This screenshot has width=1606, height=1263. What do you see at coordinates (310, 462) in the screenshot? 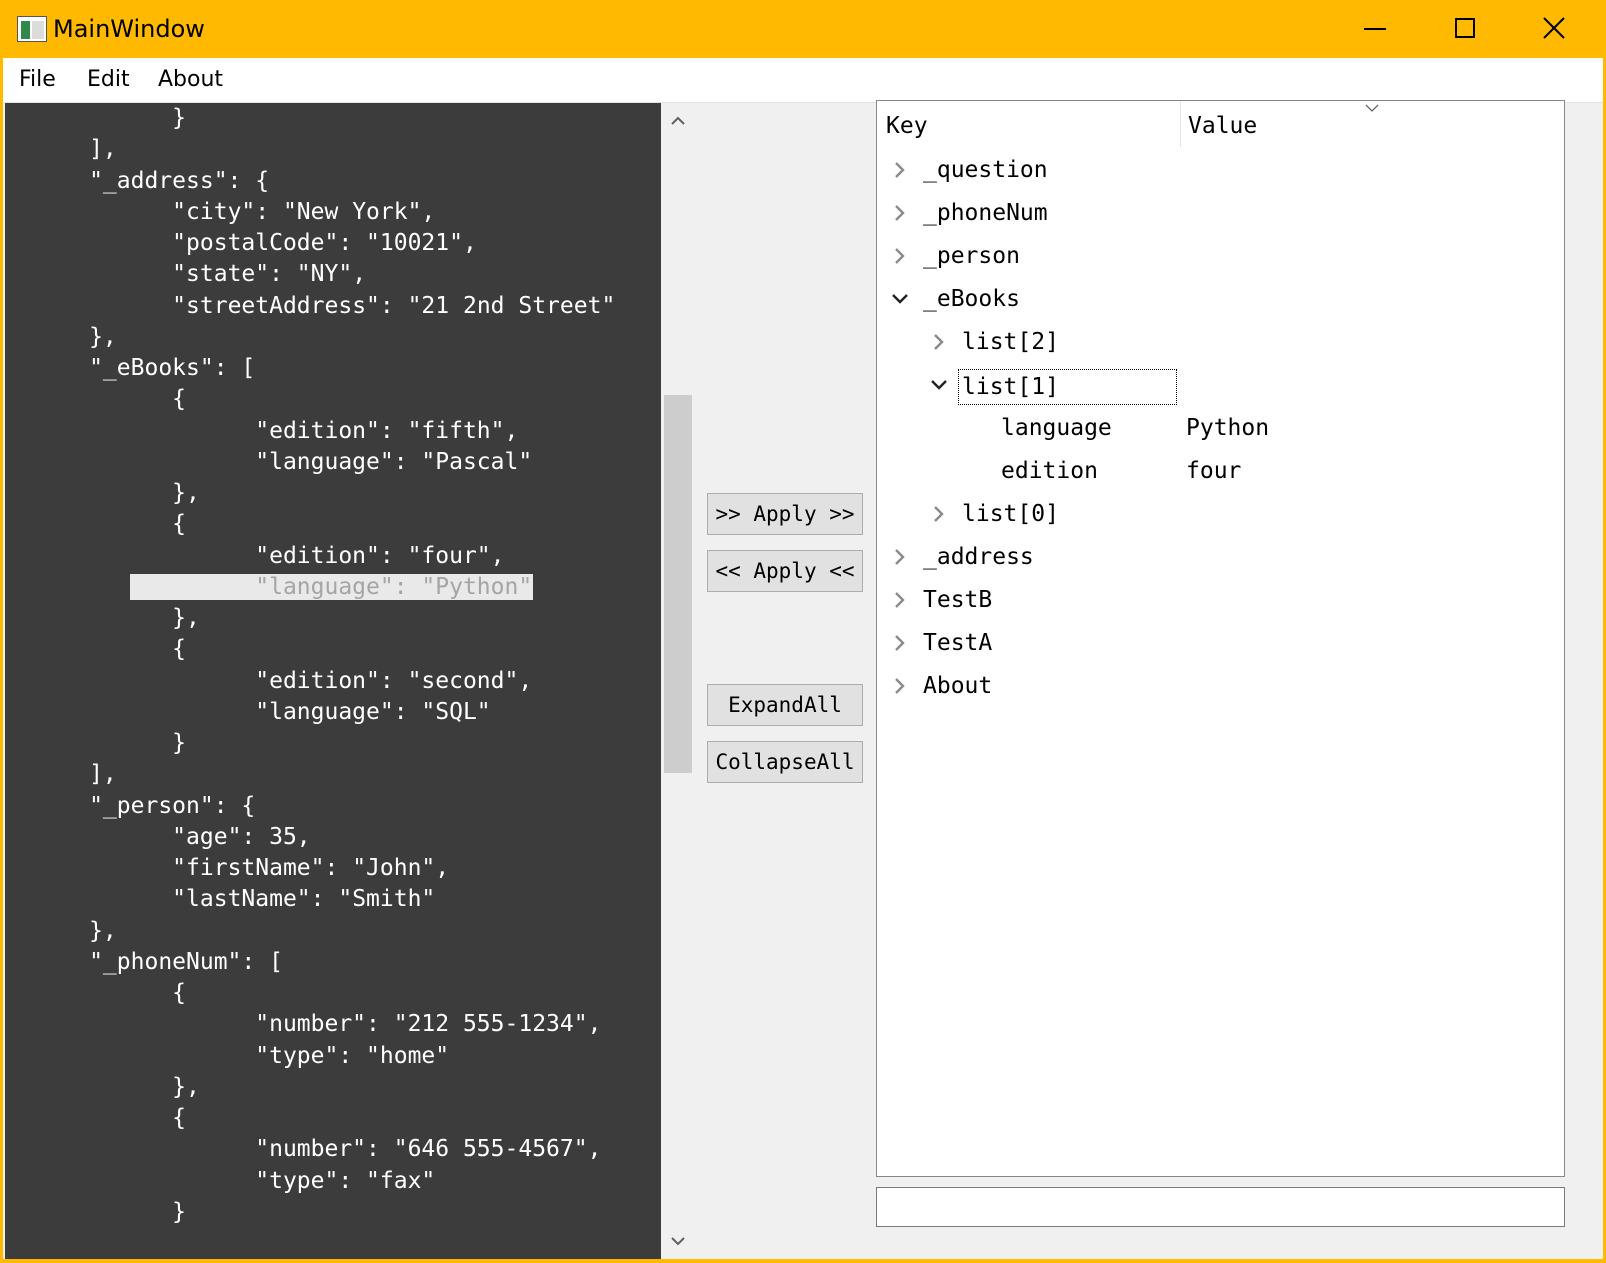
I see `code-line: "language": "Pascal"` at bounding box center [310, 462].